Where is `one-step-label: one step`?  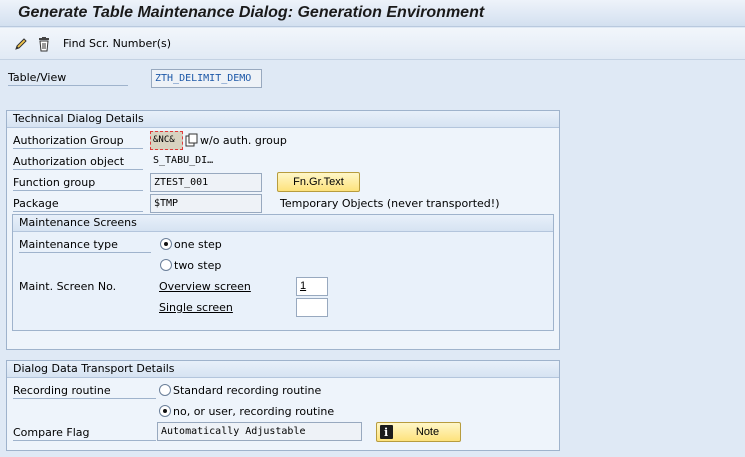 one-step-label: one step is located at coordinates (198, 244).